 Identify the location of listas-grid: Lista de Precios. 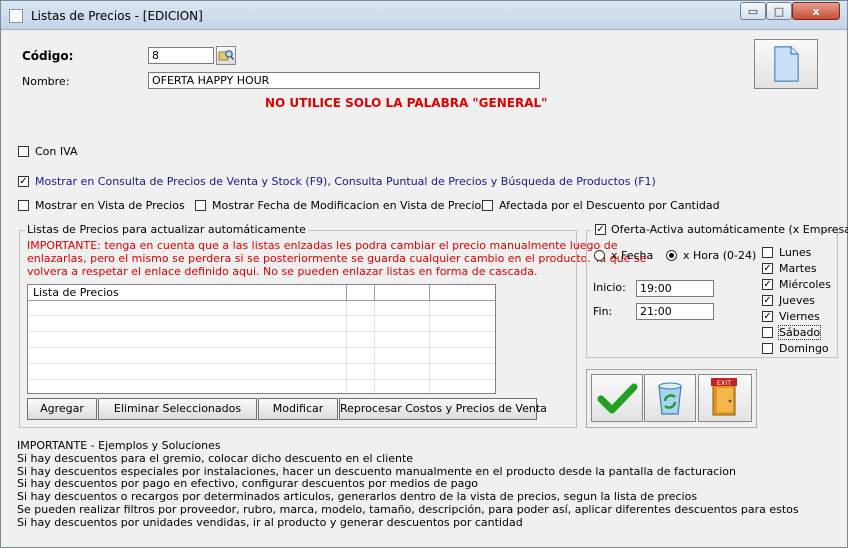
(261, 339).